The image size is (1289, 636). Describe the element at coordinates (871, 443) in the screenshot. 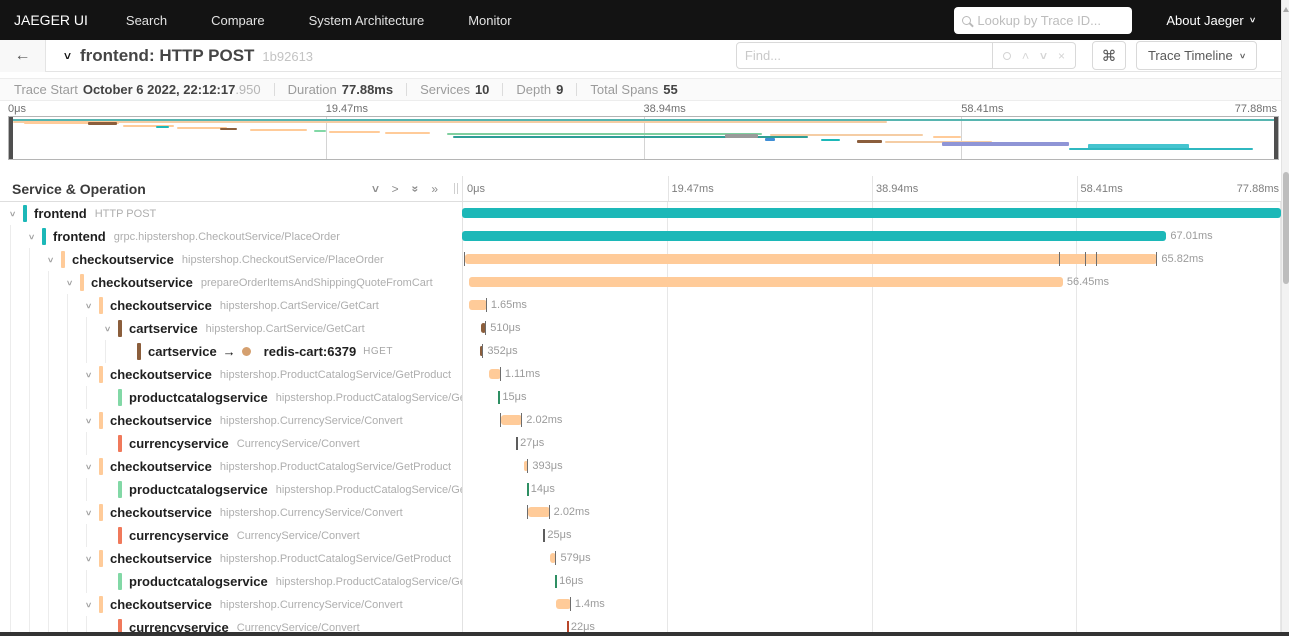

I see `span-bar-cell: 27μs` at that location.